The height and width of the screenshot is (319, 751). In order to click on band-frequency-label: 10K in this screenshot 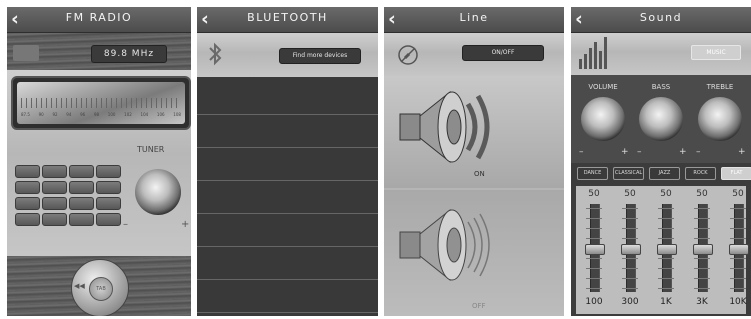, I will do `click(738, 302)`.